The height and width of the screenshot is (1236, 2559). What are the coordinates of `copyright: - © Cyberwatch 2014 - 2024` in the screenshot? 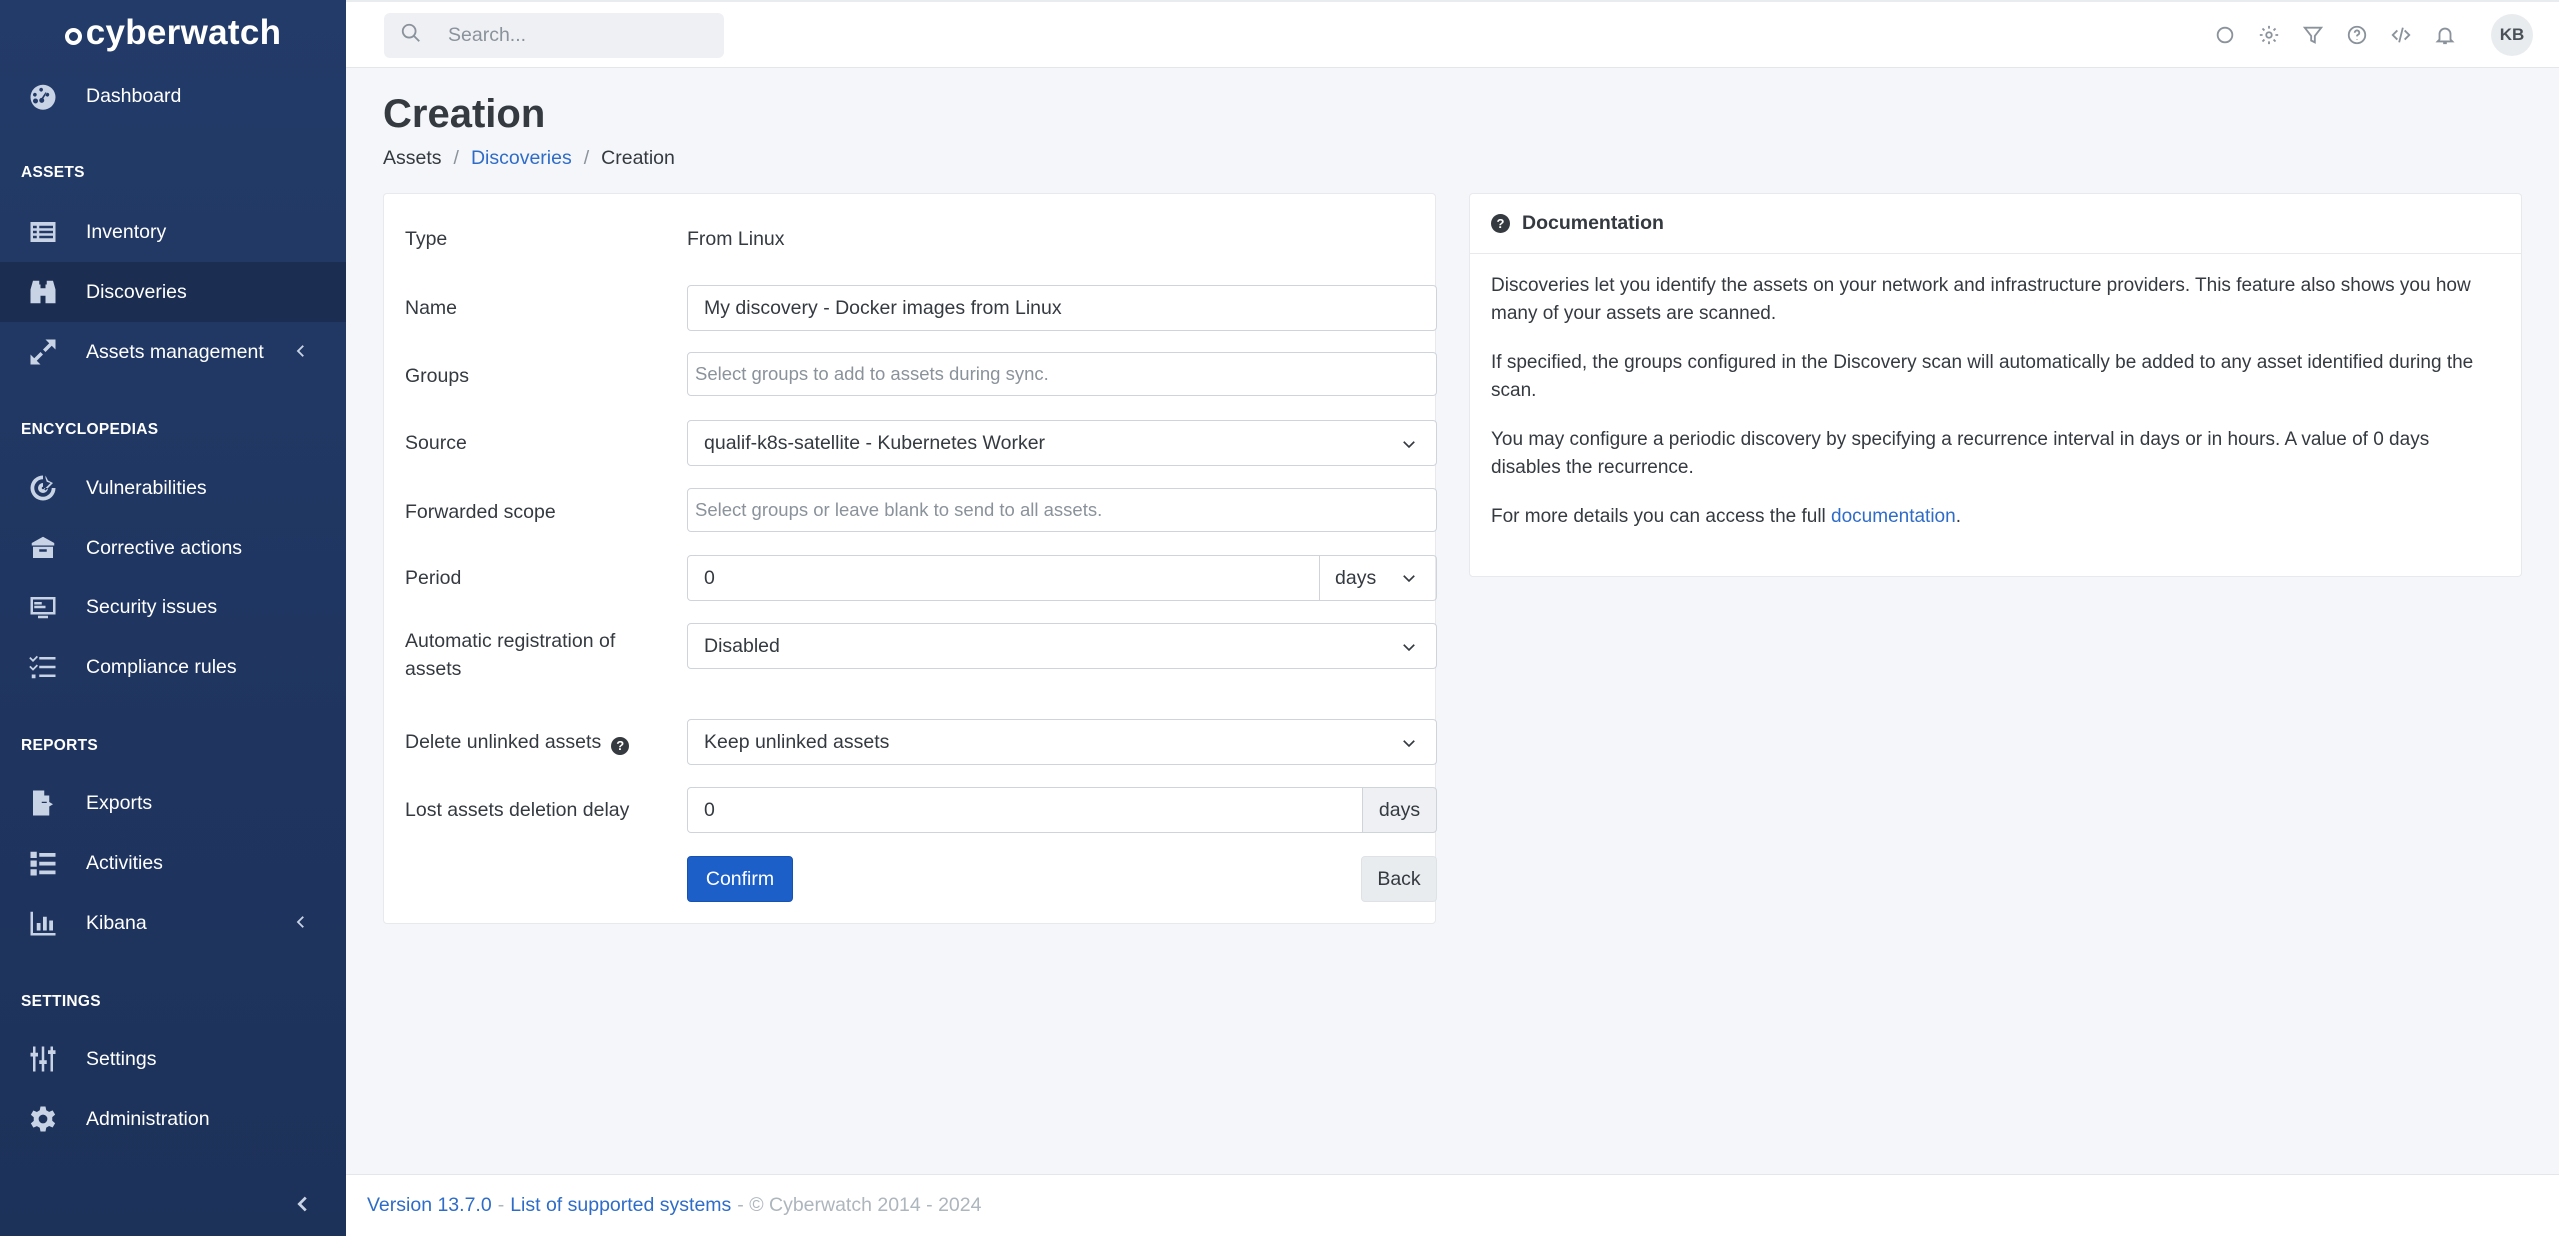 It's located at (859, 1205).